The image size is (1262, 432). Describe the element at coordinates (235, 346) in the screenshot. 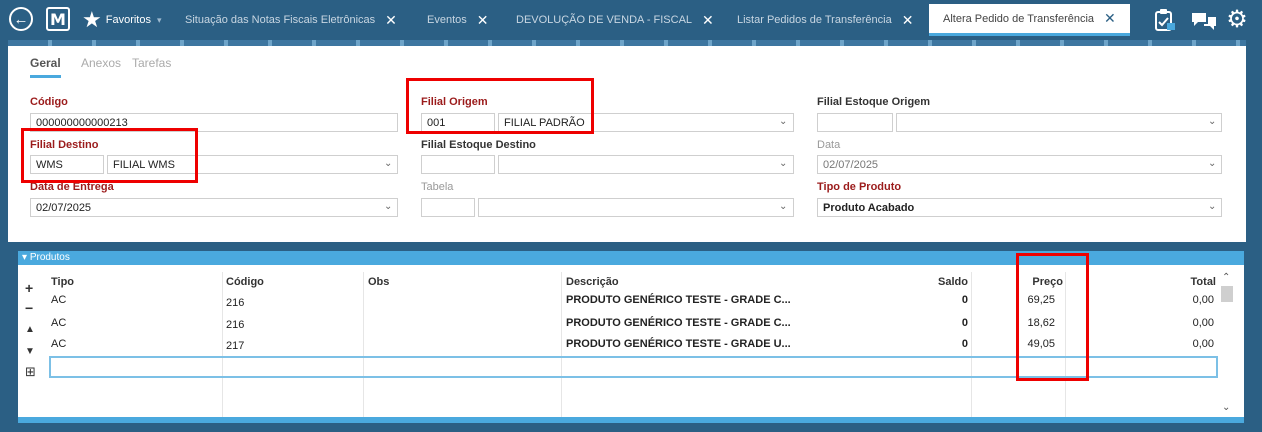

I see `cell-codigo: 217` at that location.